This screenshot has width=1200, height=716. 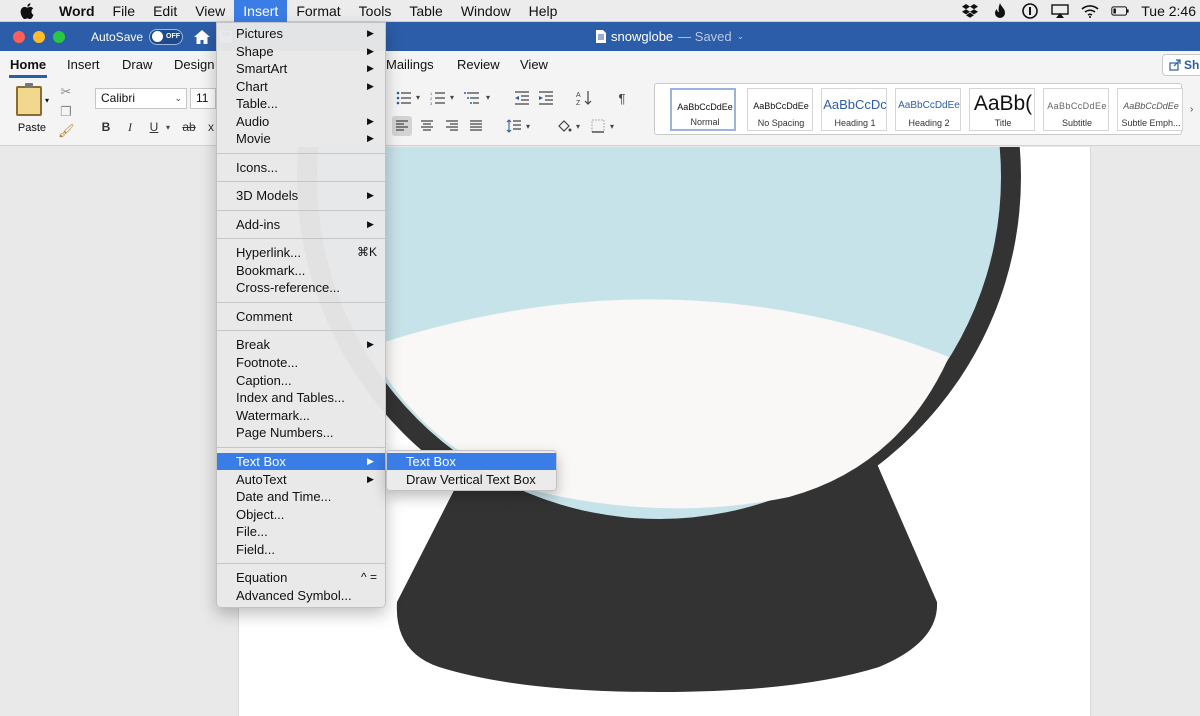 What do you see at coordinates (427, 126) in the screenshot?
I see `align-center-icon` at bounding box center [427, 126].